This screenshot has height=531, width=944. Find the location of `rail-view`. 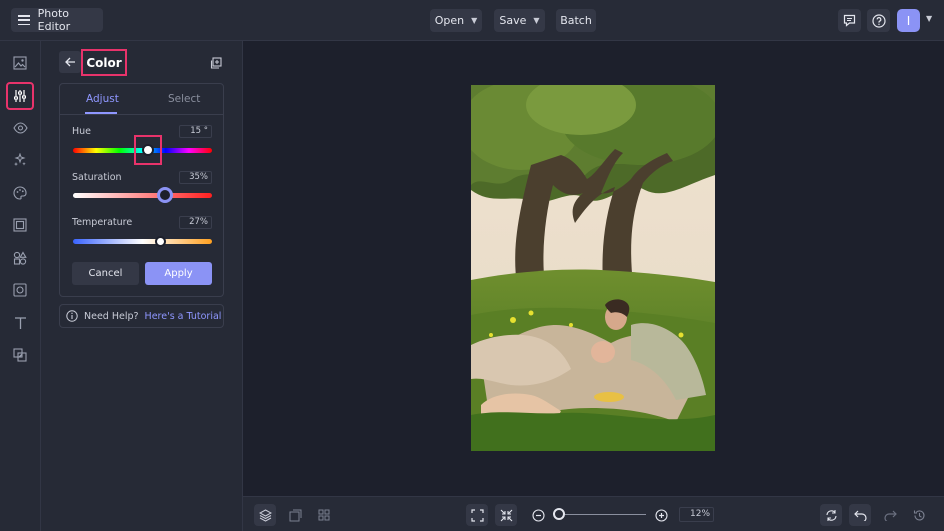

rail-view is located at coordinates (20, 128).